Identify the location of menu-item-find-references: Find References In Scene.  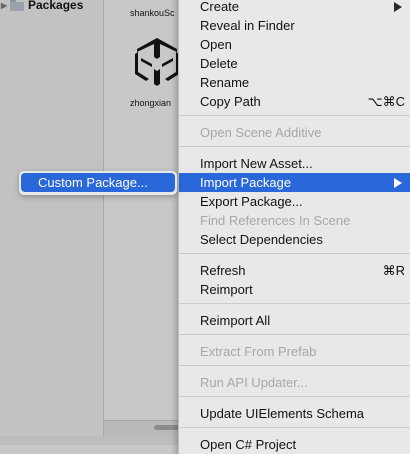
(294, 220).